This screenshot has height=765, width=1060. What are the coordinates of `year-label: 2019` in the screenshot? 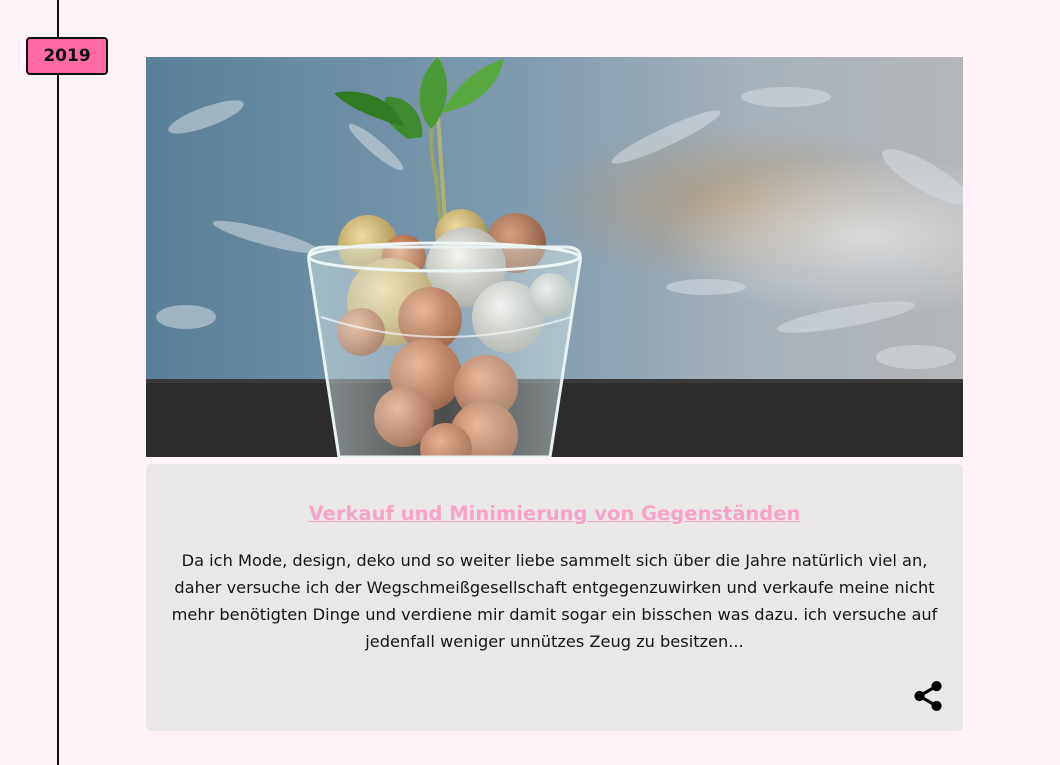 It's located at (67, 56).